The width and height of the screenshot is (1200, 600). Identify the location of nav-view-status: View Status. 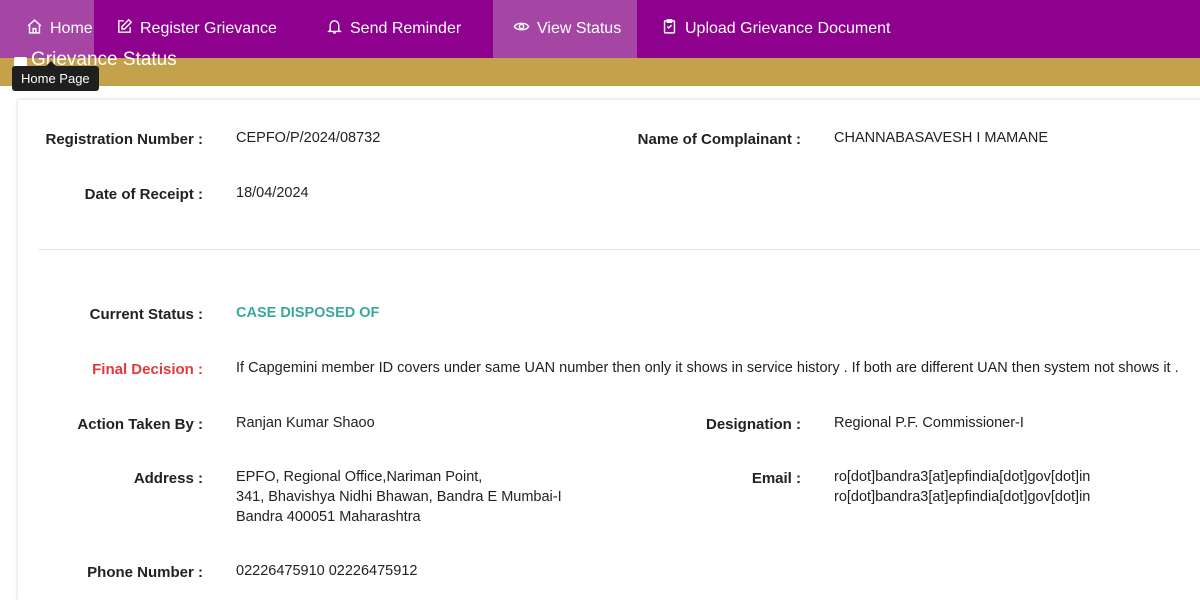
(565, 29).